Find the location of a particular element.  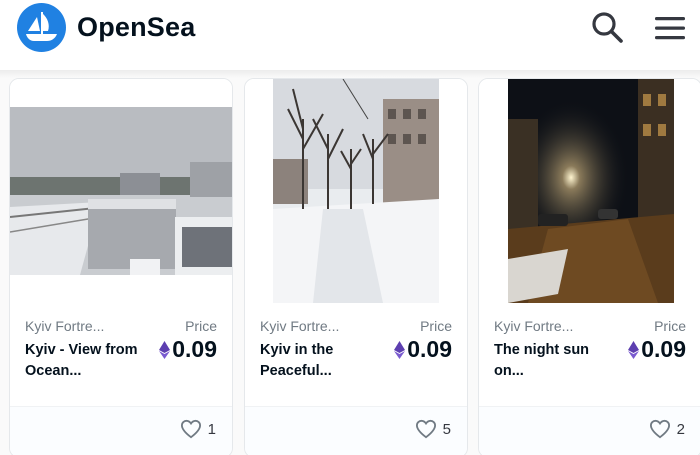

menu-button is located at coordinates (670, 28).